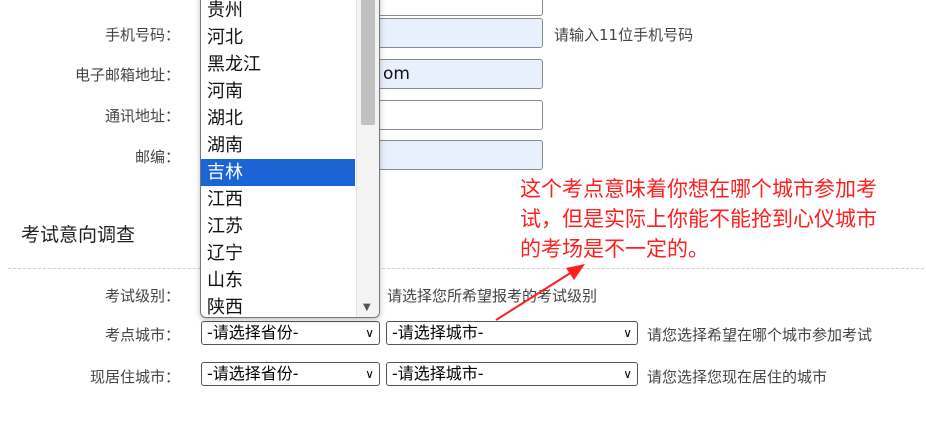  I want to click on dropdown-option: 江苏, so click(278, 226).